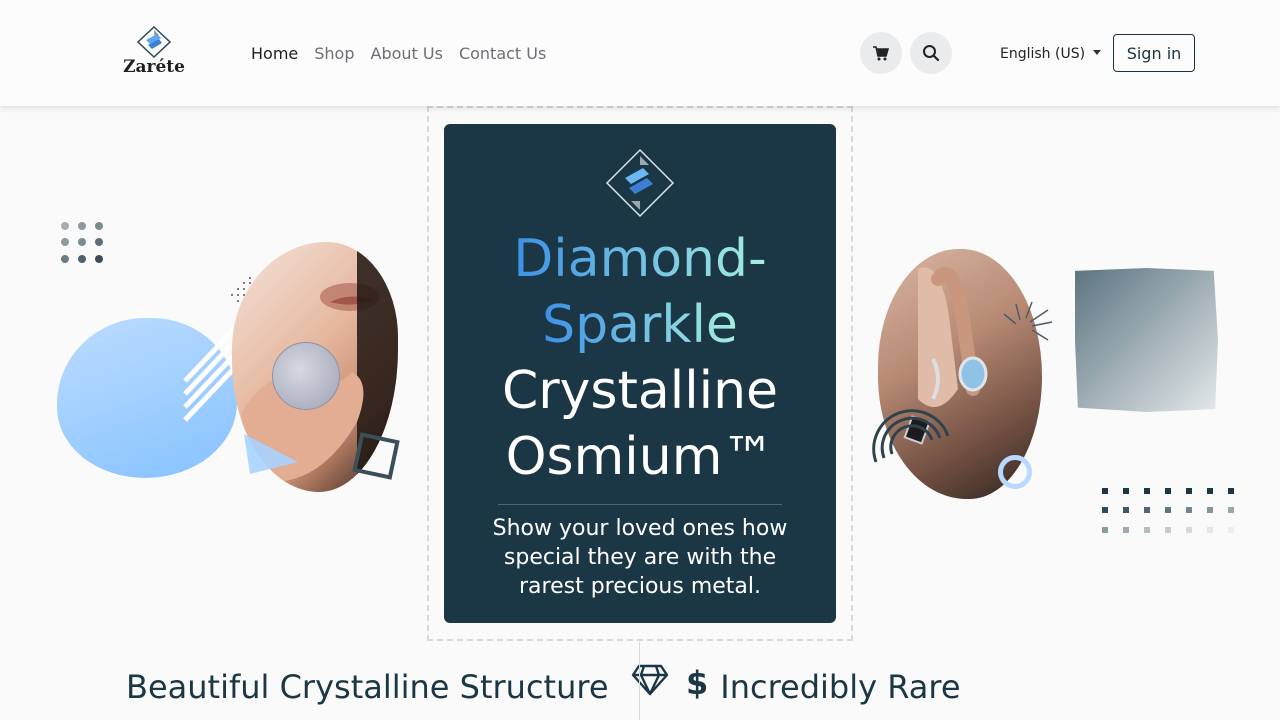  Describe the element at coordinates (1043, 54) in the screenshot. I see `language-label: English (US)` at that location.